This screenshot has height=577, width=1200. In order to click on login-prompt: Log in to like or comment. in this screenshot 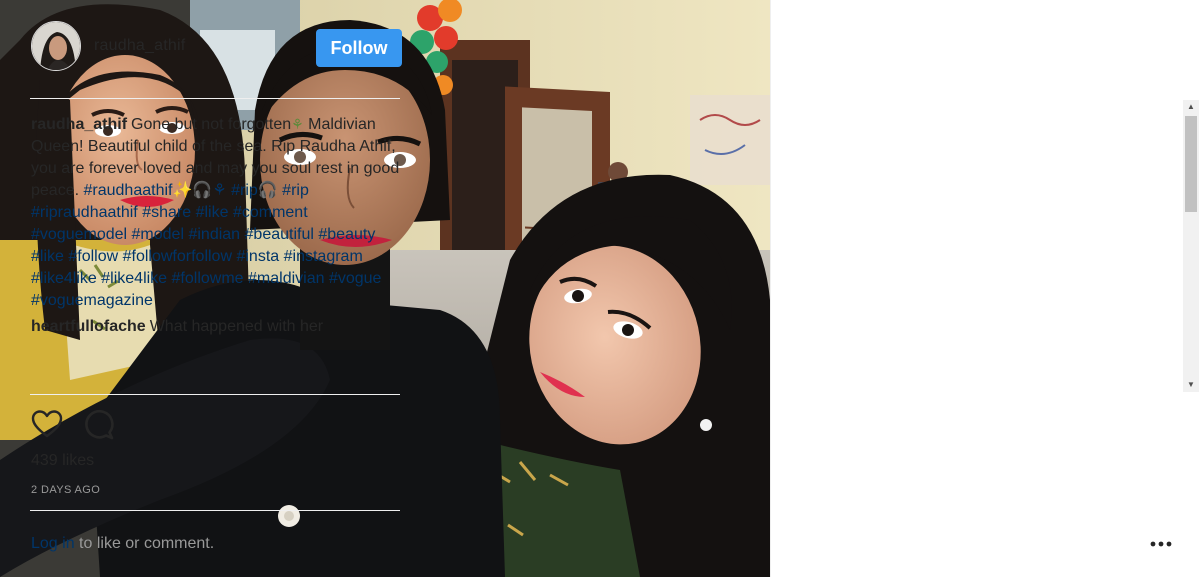, I will do `click(122, 544)`.